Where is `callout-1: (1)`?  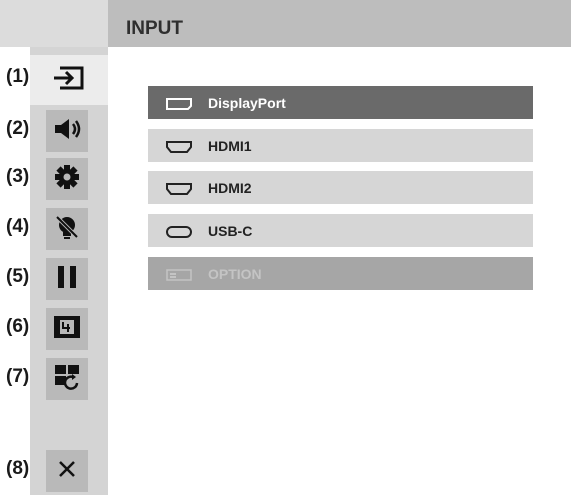 callout-1: (1) is located at coordinates (18, 76).